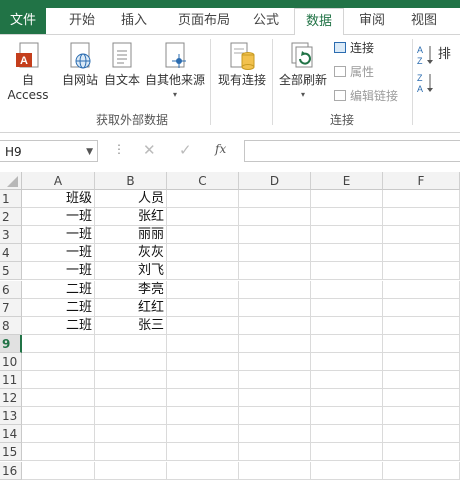 The width and height of the screenshot is (460, 480). Describe the element at coordinates (131, 181) in the screenshot. I see `column-header-b: B` at that location.